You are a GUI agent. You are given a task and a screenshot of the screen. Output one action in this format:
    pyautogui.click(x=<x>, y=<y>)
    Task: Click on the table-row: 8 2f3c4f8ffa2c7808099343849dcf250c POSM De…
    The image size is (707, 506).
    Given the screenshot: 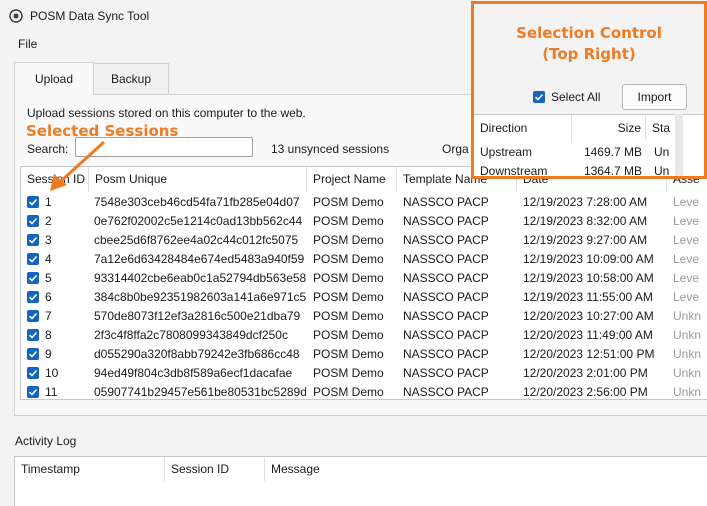 What is the action you would take?
    pyautogui.click(x=364, y=335)
    